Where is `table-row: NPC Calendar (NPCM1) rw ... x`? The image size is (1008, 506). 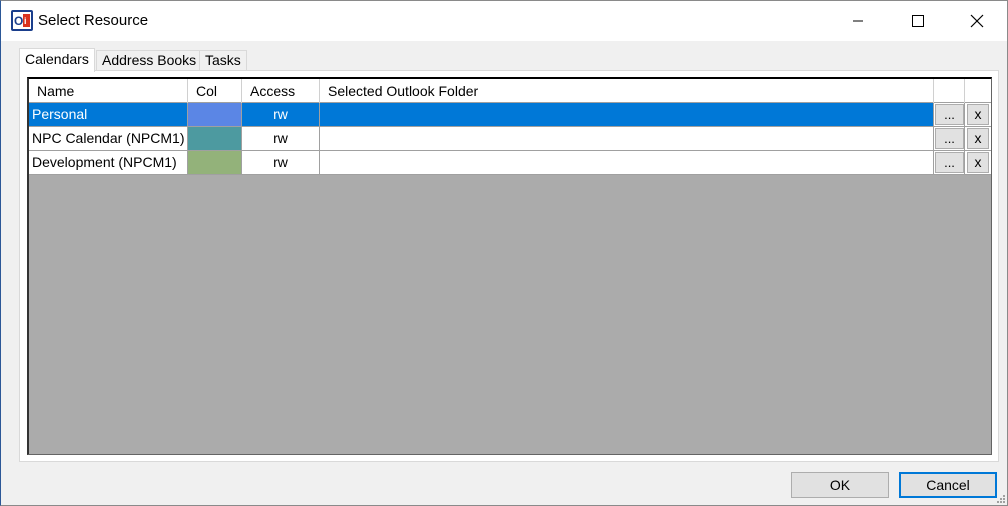 table-row: NPC Calendar (NPCM1) rw ... x is located at coordinates (510, 139).